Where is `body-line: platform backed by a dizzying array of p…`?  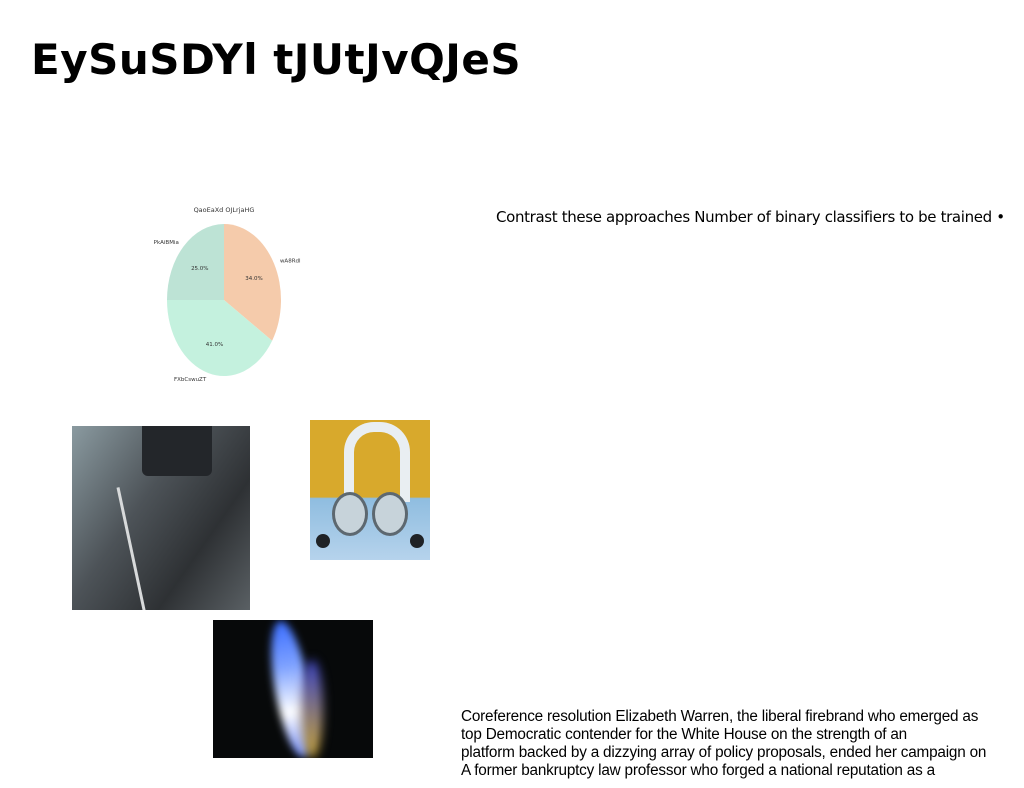 body-line: platform backed by a dizzying array of p… is located at coordinates (724, 752).